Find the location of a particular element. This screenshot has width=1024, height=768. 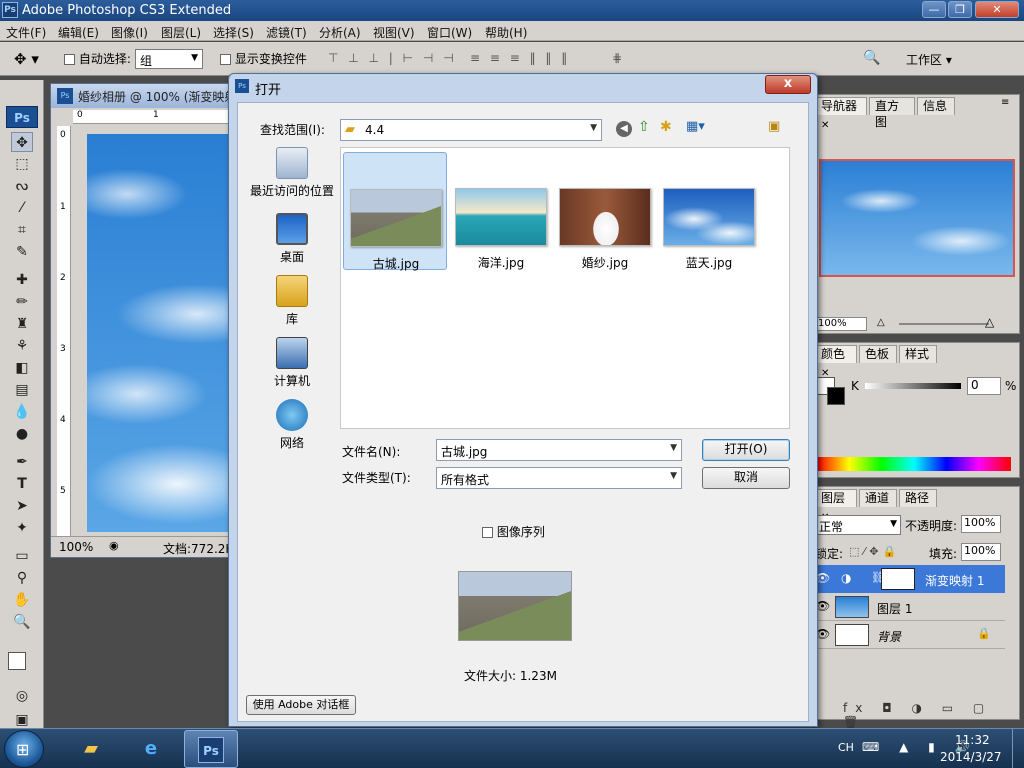

file-item: 婚纱.jpg is located at coordinates (605, 211).